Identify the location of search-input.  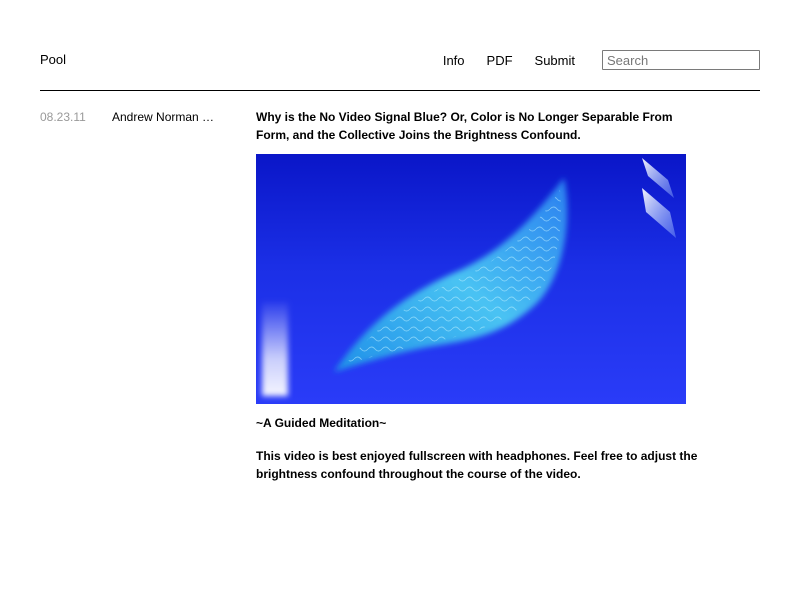
(681, 60).